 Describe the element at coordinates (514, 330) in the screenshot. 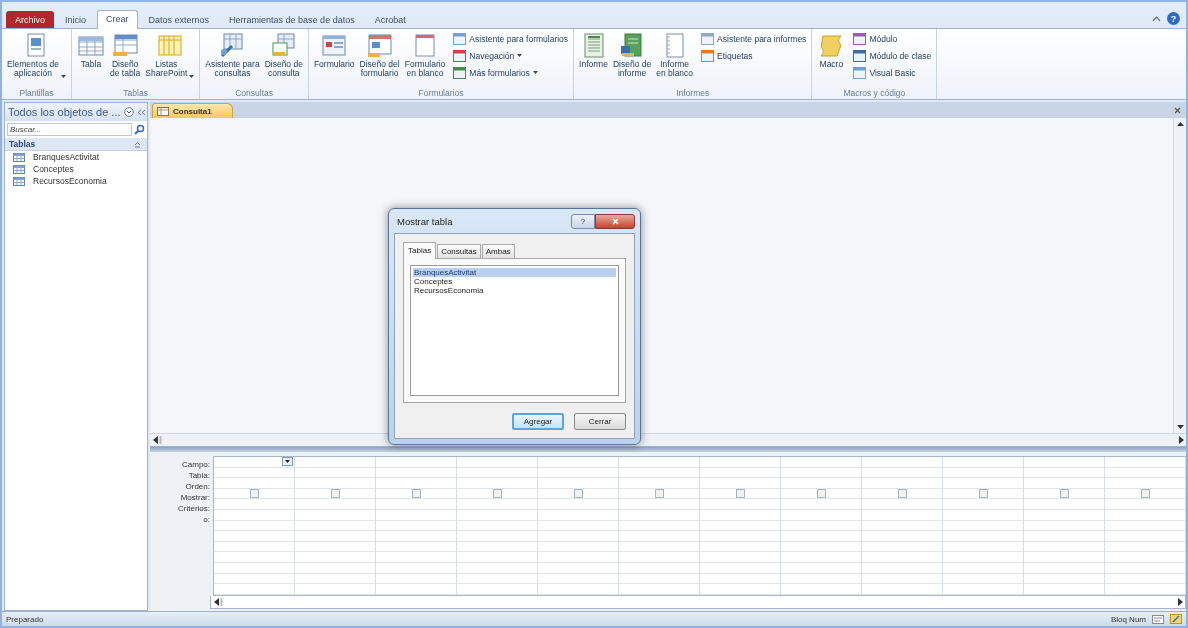

I see `table-list: BranquesActivitat Conceptes RecursosEconomia` at that location.